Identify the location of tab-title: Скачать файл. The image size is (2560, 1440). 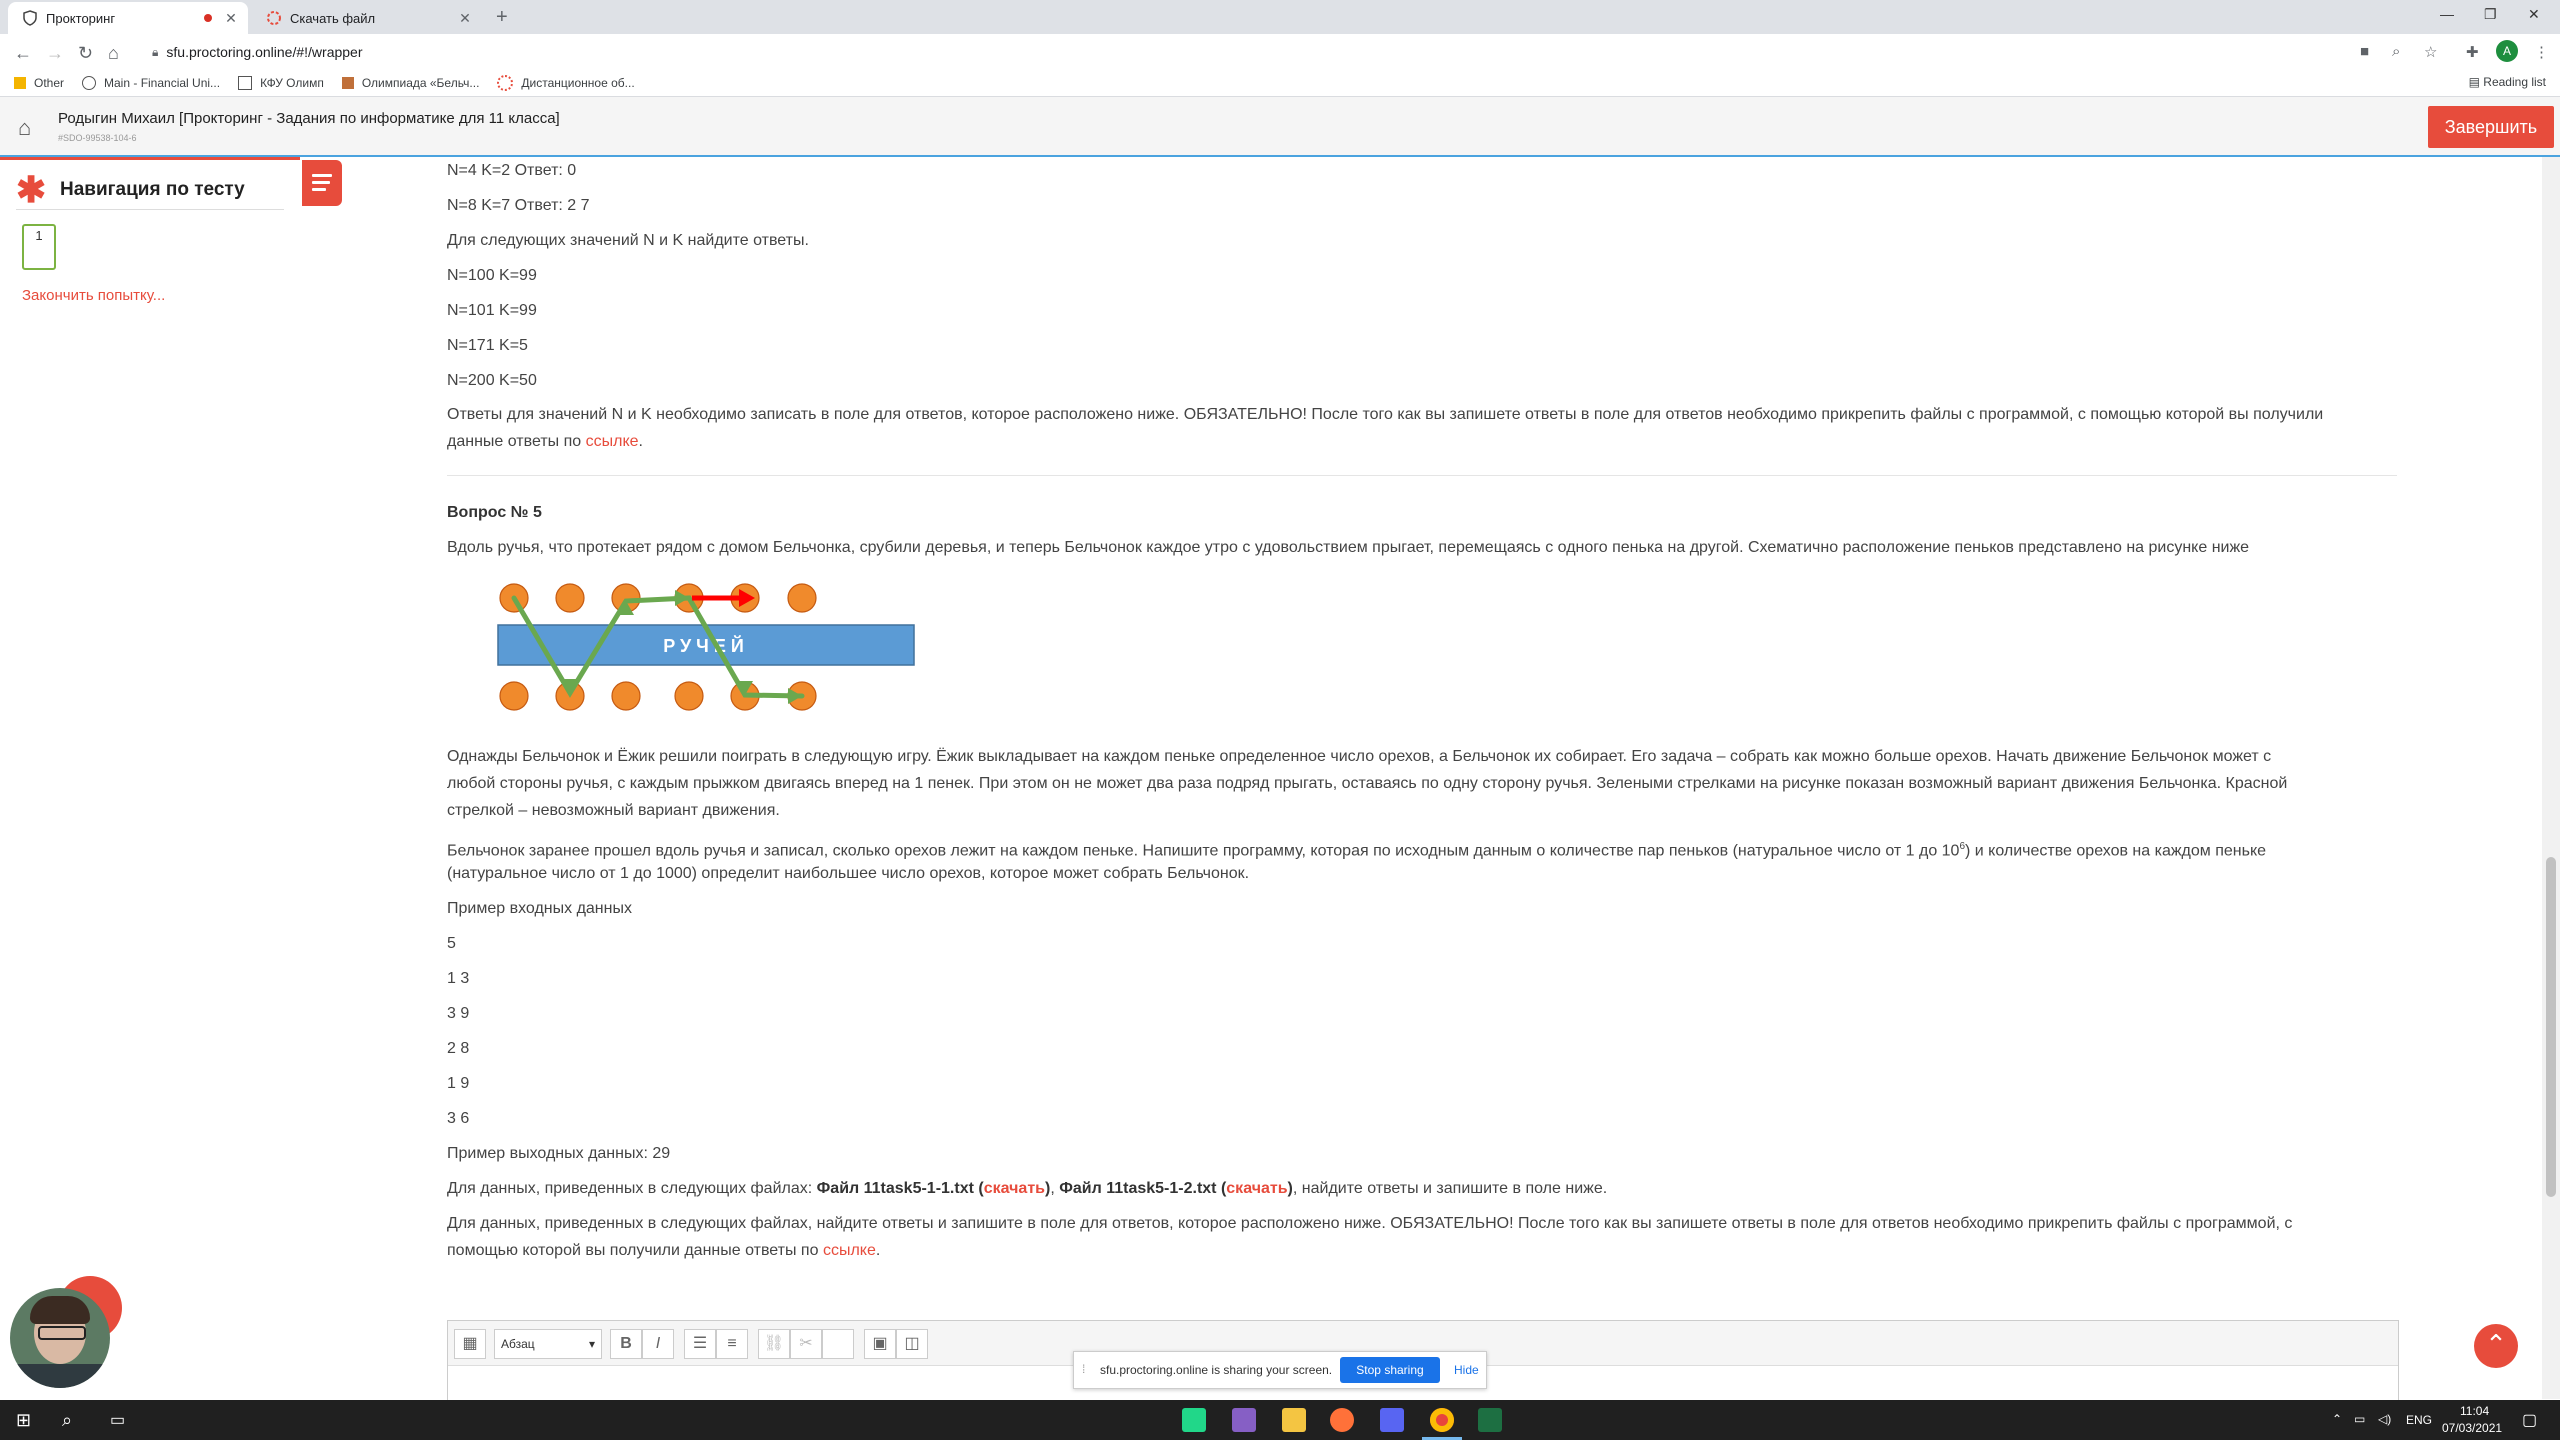
(333, 18).